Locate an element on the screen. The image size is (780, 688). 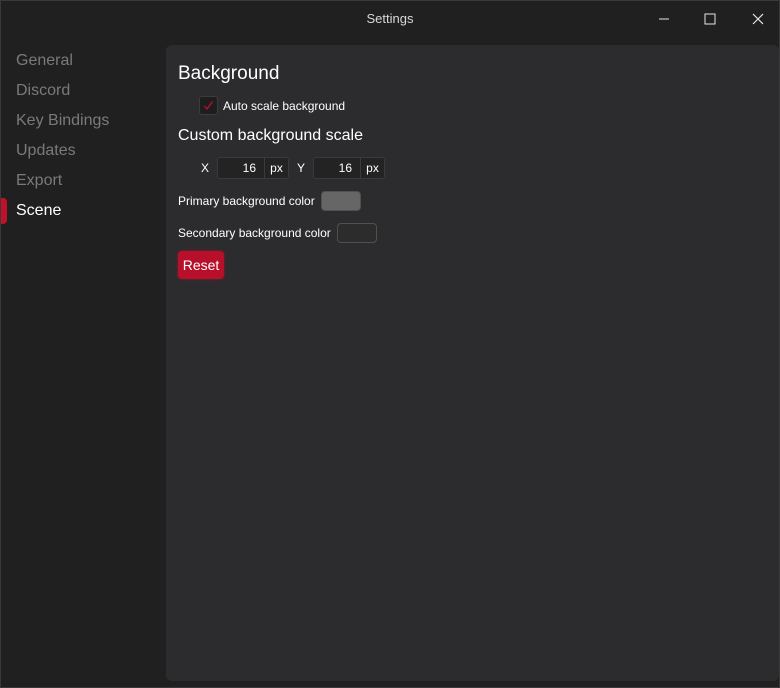
sidebar-item-discord: Discord is located at coordinates (83, 91).